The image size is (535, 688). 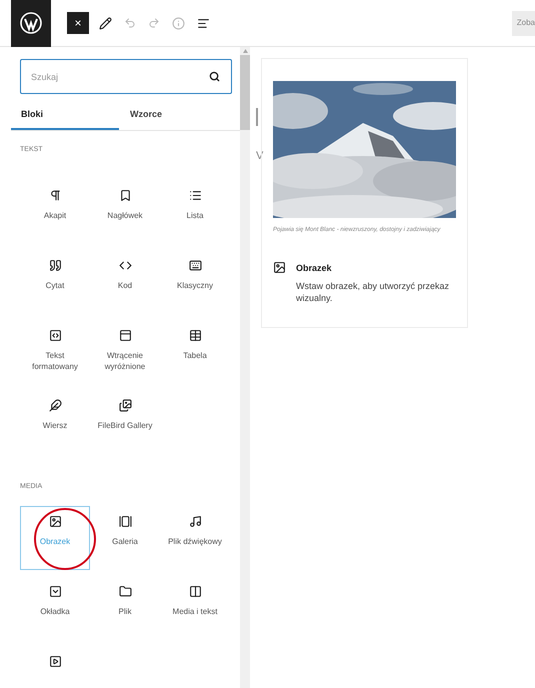 I want to click on block-item: Galeria, so click(x=125, y=538).